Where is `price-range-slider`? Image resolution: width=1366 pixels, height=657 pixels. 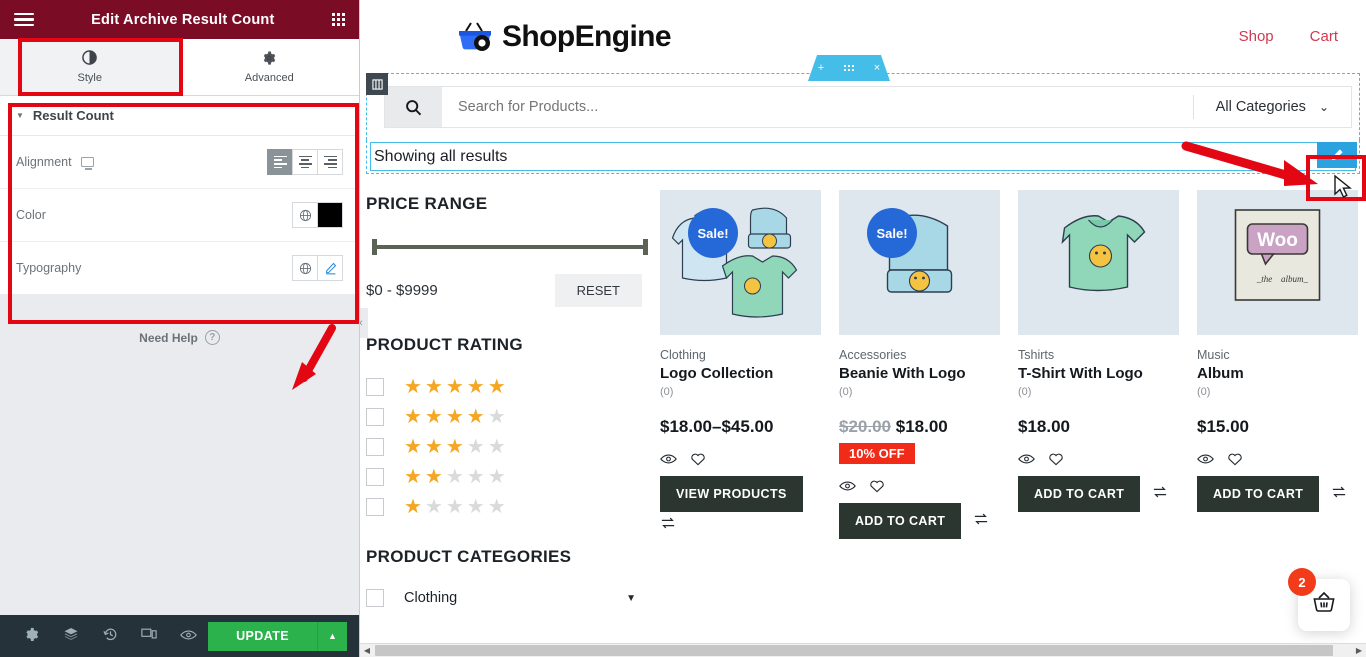
price-range-slider is located at coordinates (508, 247).